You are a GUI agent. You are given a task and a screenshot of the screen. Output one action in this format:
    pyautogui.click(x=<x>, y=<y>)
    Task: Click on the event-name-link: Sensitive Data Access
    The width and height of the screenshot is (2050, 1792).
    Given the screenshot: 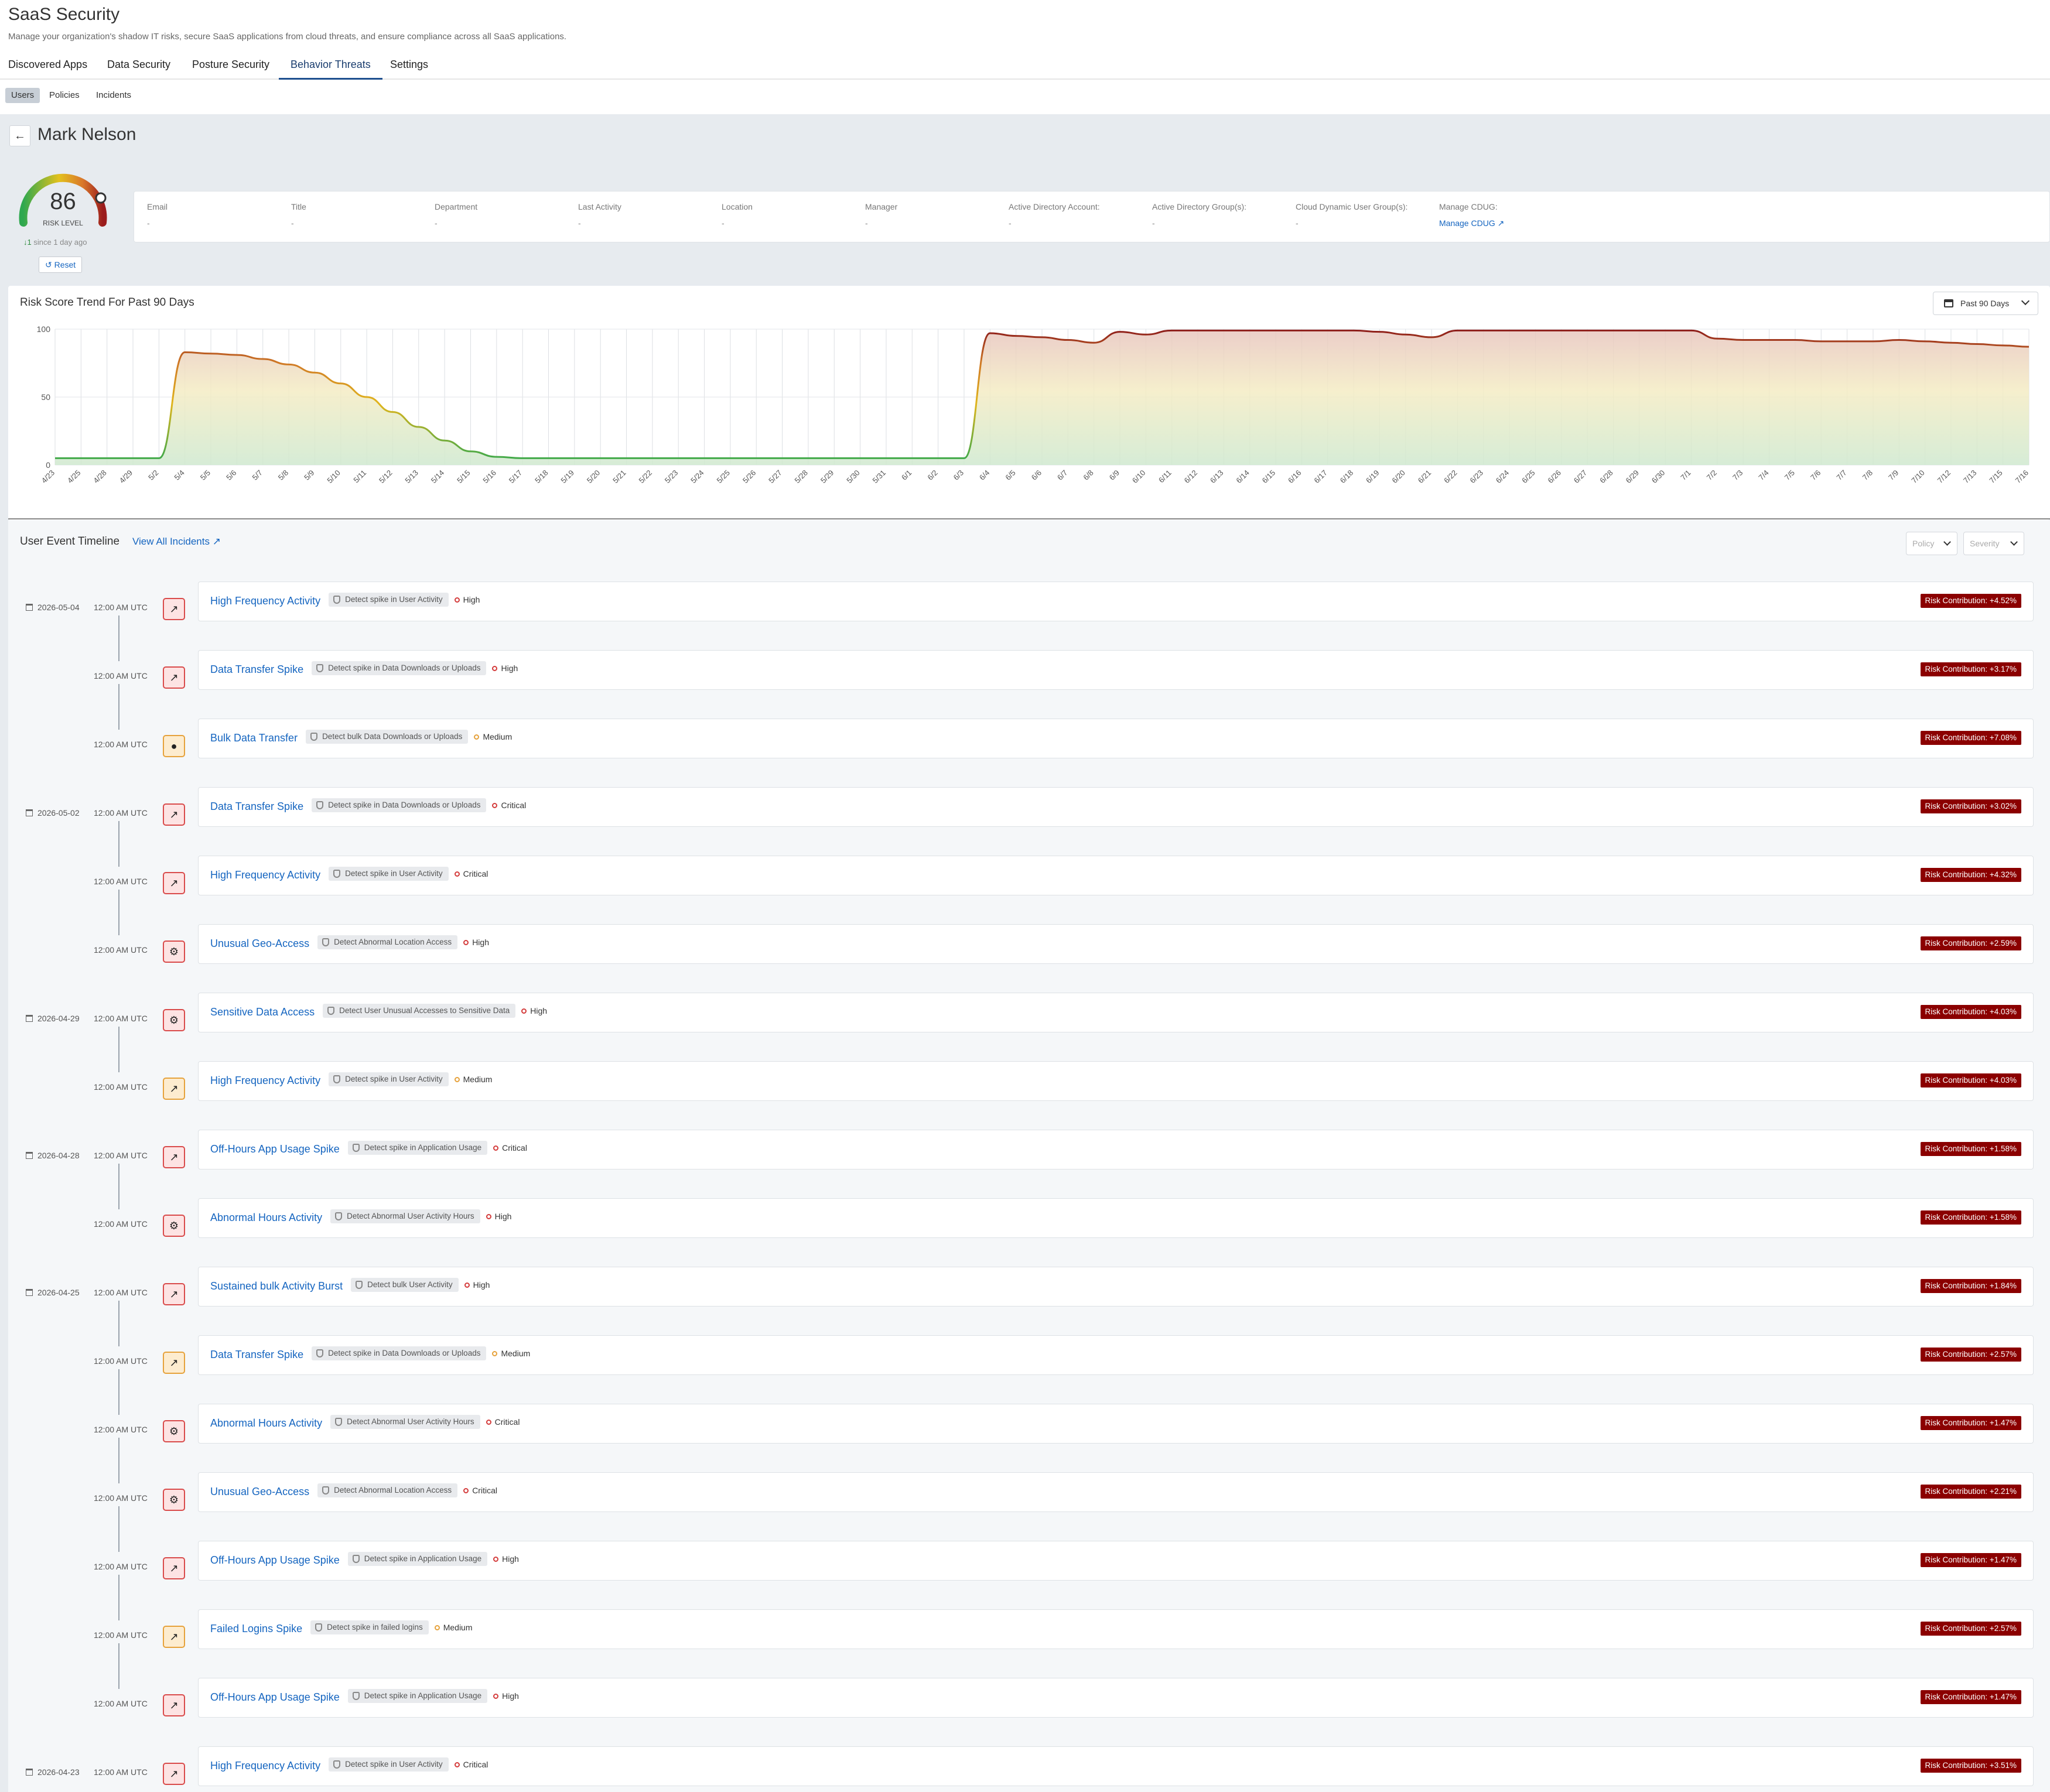 What is the action you would take?
    pyautogui.click(x=262, y=1012)
    